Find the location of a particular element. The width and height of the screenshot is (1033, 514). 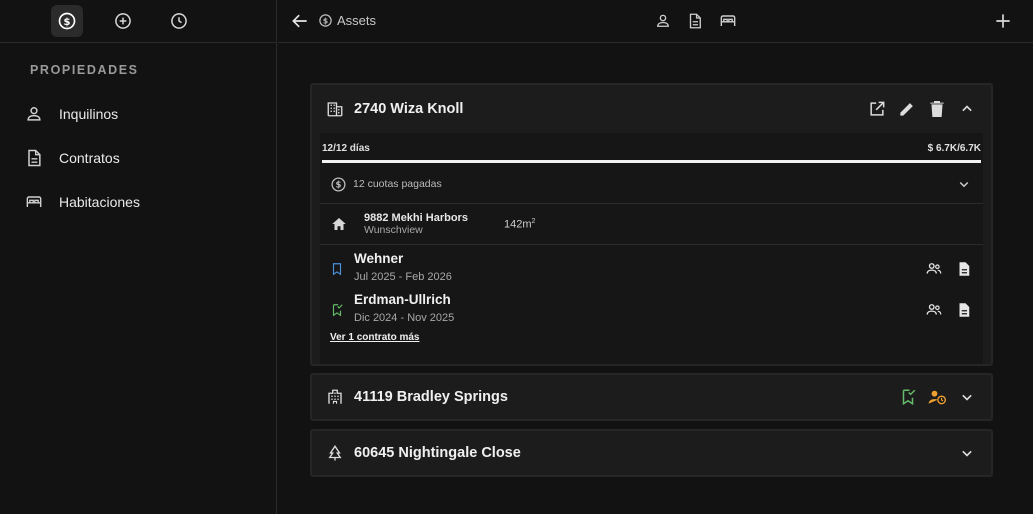

edit-icon is located at coordinates (907, 109).